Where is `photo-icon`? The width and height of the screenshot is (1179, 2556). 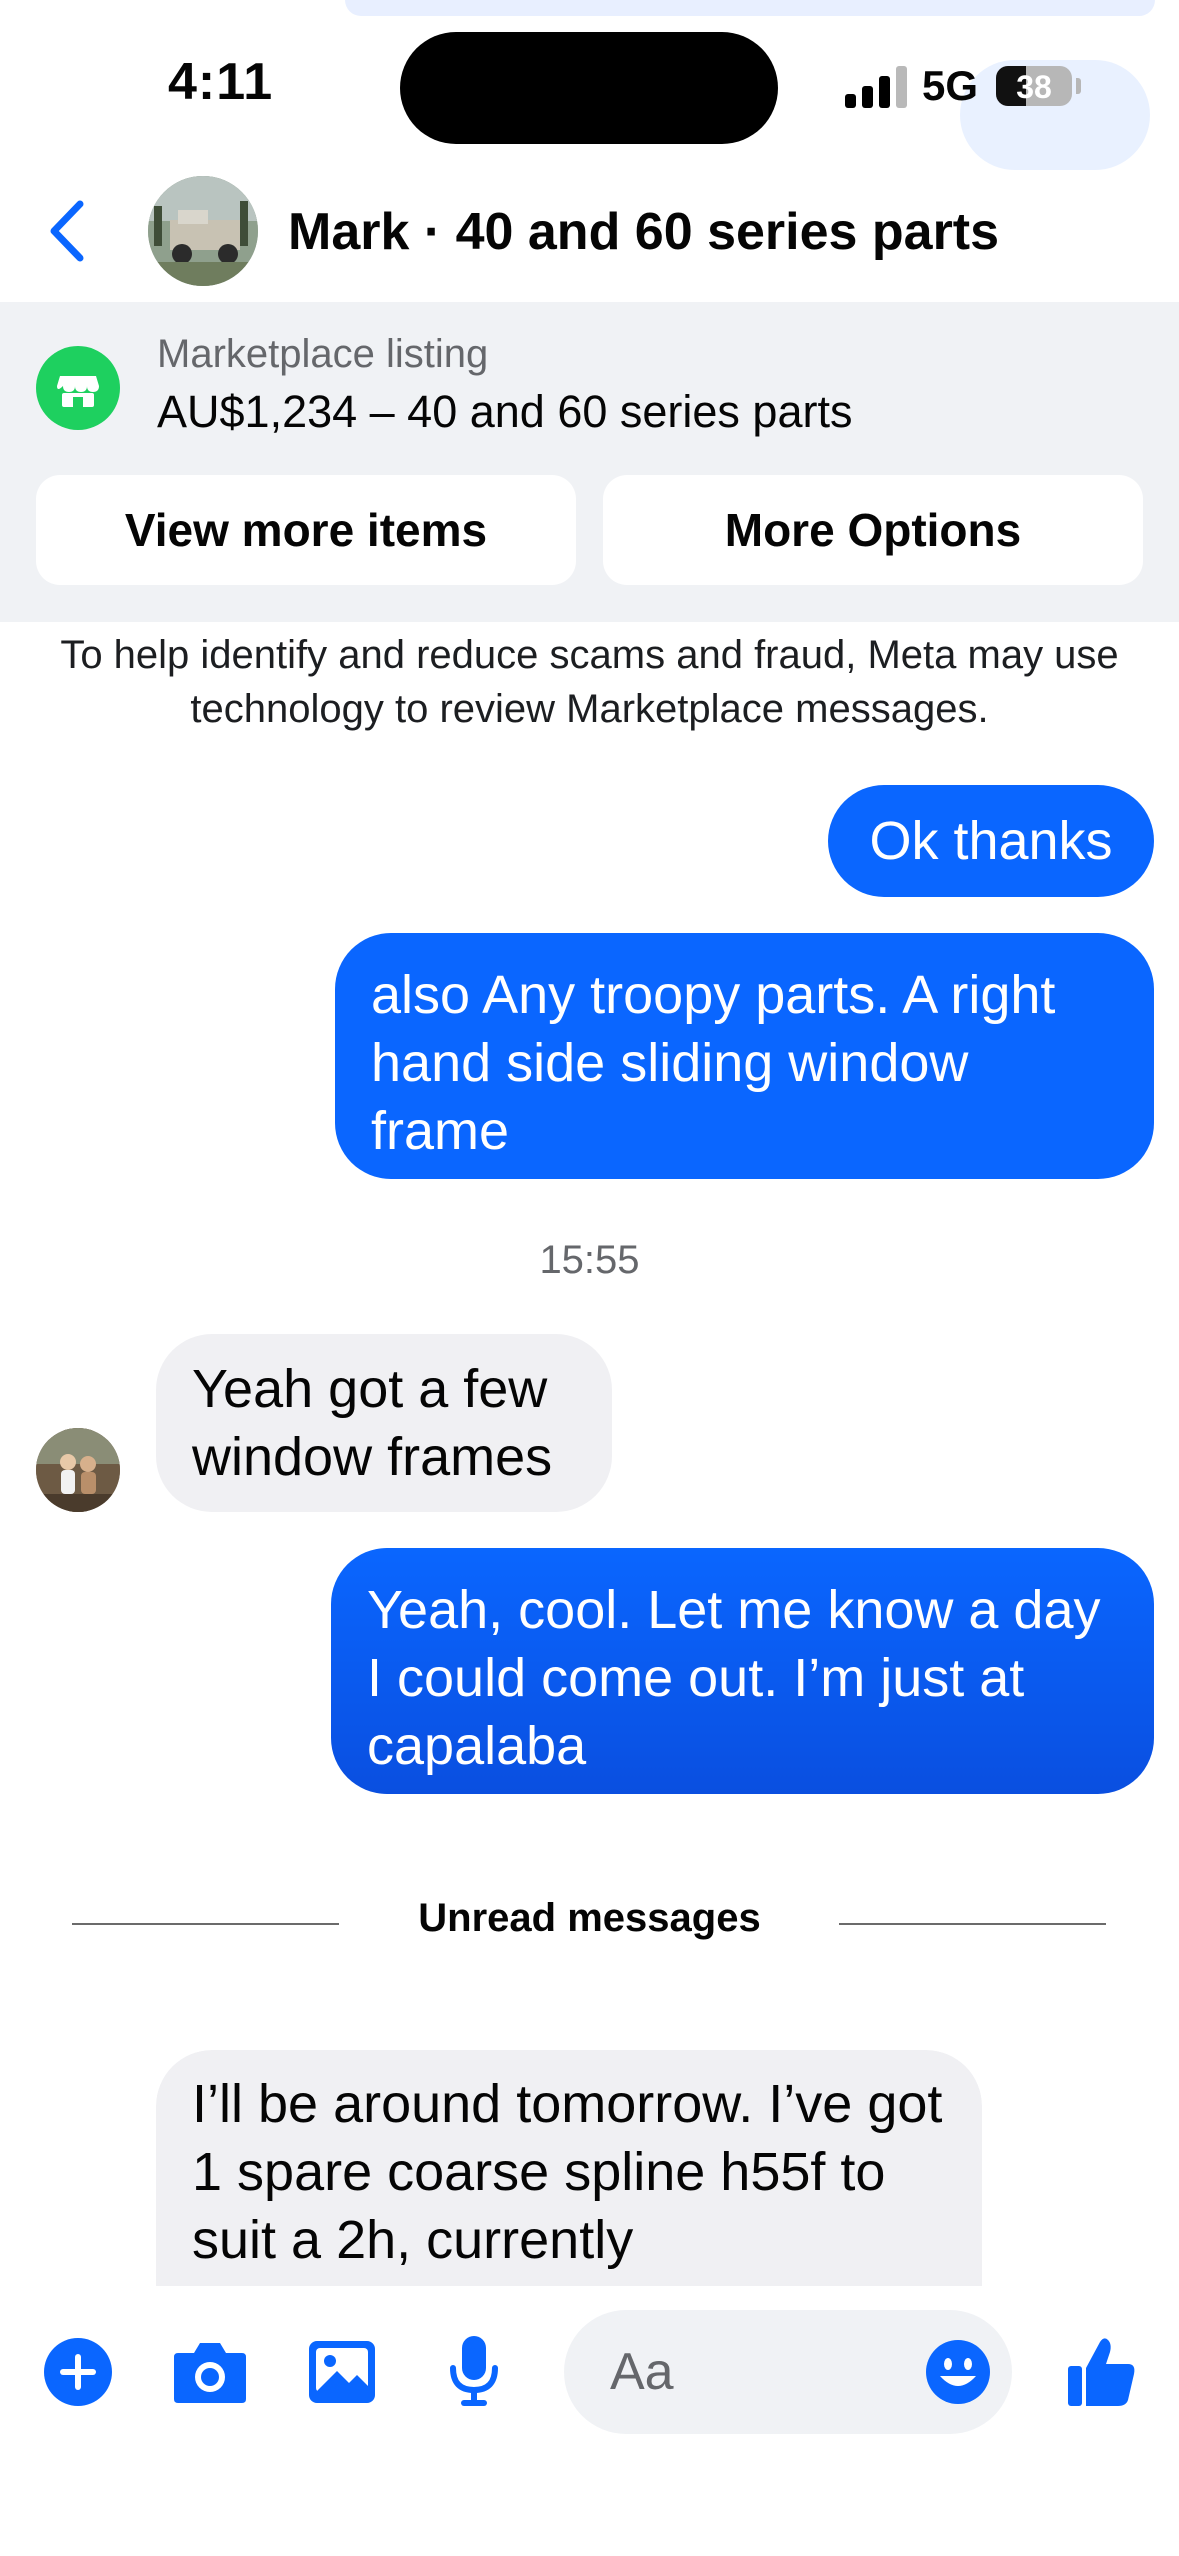
photo-icon is located at coordinates (342, 2372).